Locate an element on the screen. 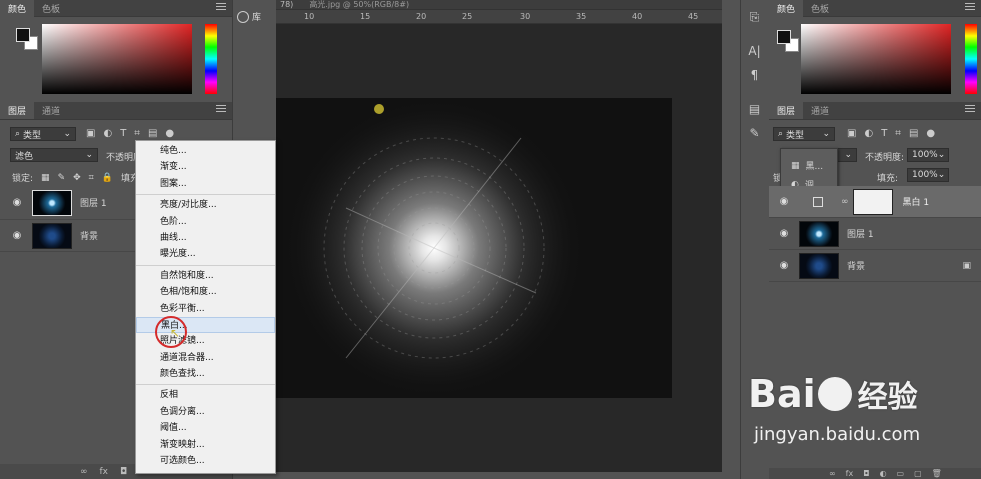 Image resolution: width=981 pixels, height=479 pixels. lock-all-icon: 🔒 is located at coordinates (107, 178).